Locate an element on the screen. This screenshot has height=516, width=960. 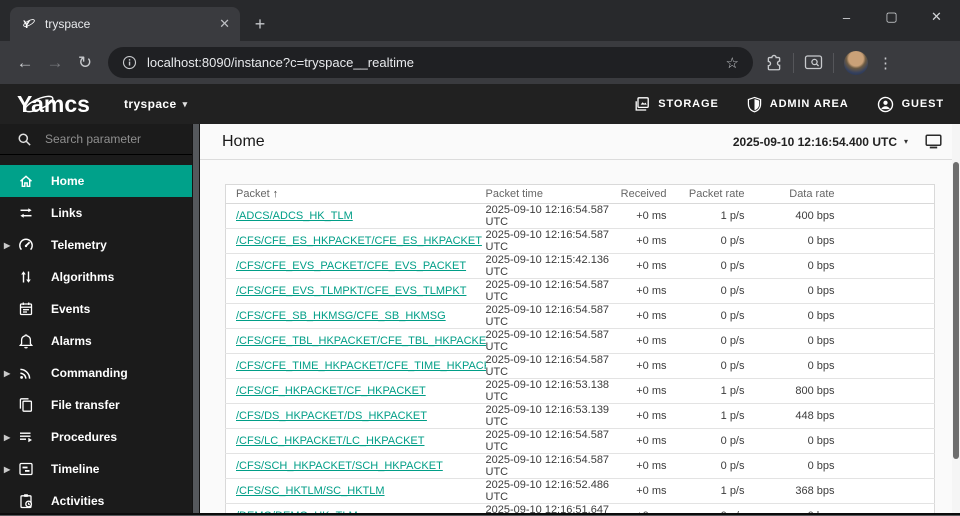
links-icon is located at coordinates (26, 213).